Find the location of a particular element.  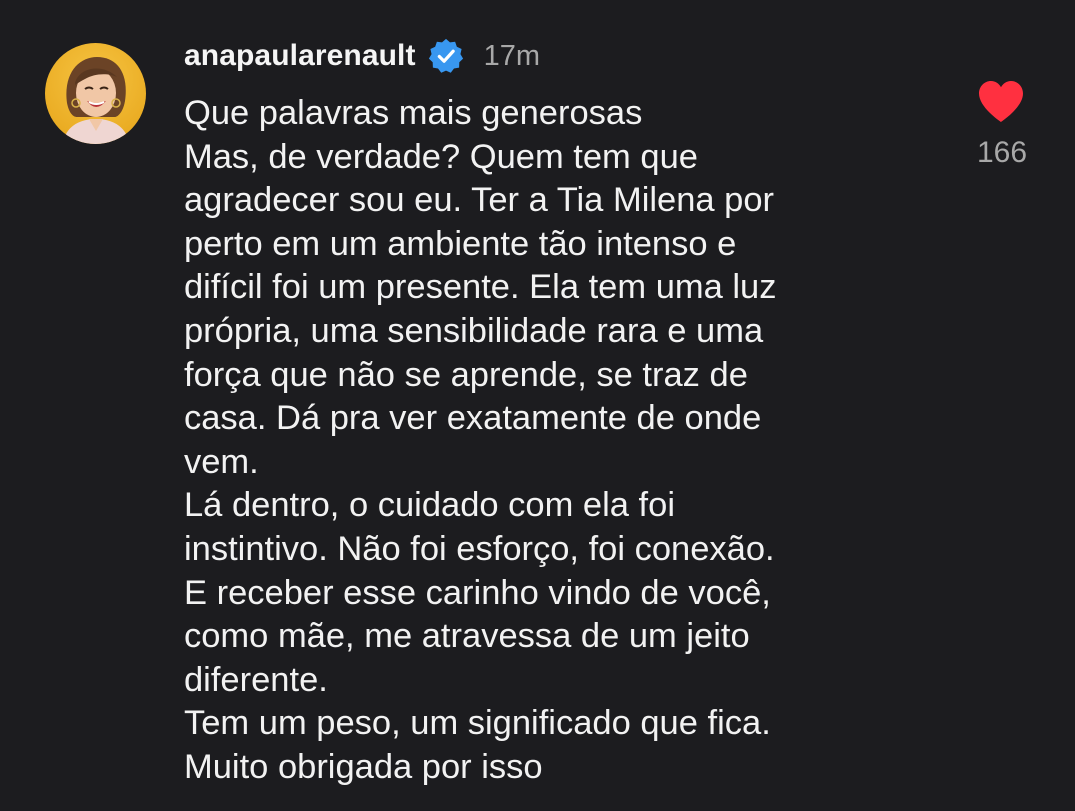

comment-text-line: vem. is located at coordinates (221, 461).